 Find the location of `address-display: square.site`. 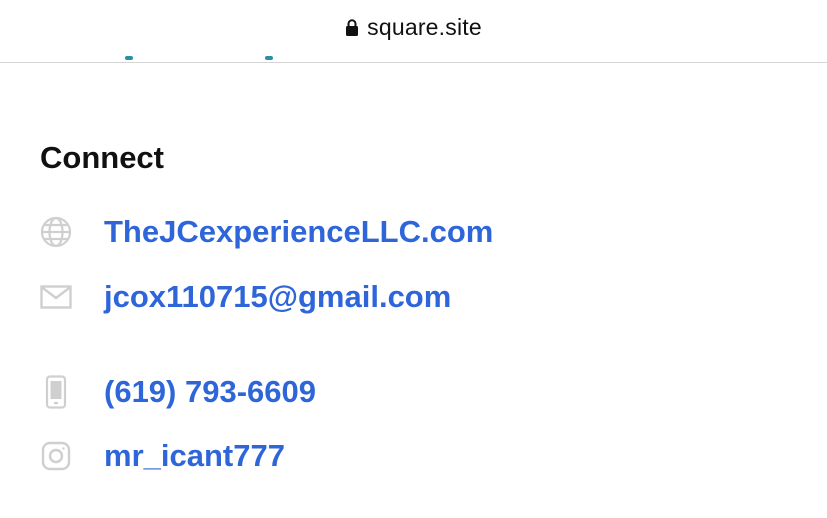

address-display: square.site is located at coordinates (413, 27).